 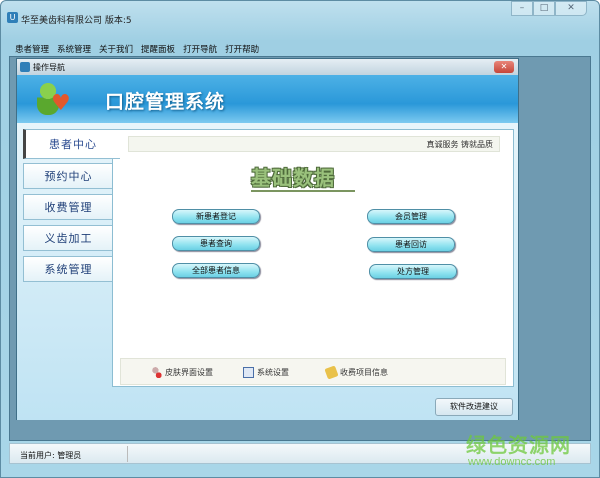 What do you see at coordinates (76, 21) in the screenshot?
I see `window-title: 华至美齿科有限公司 版本:5` at bounding box center [76, 21].